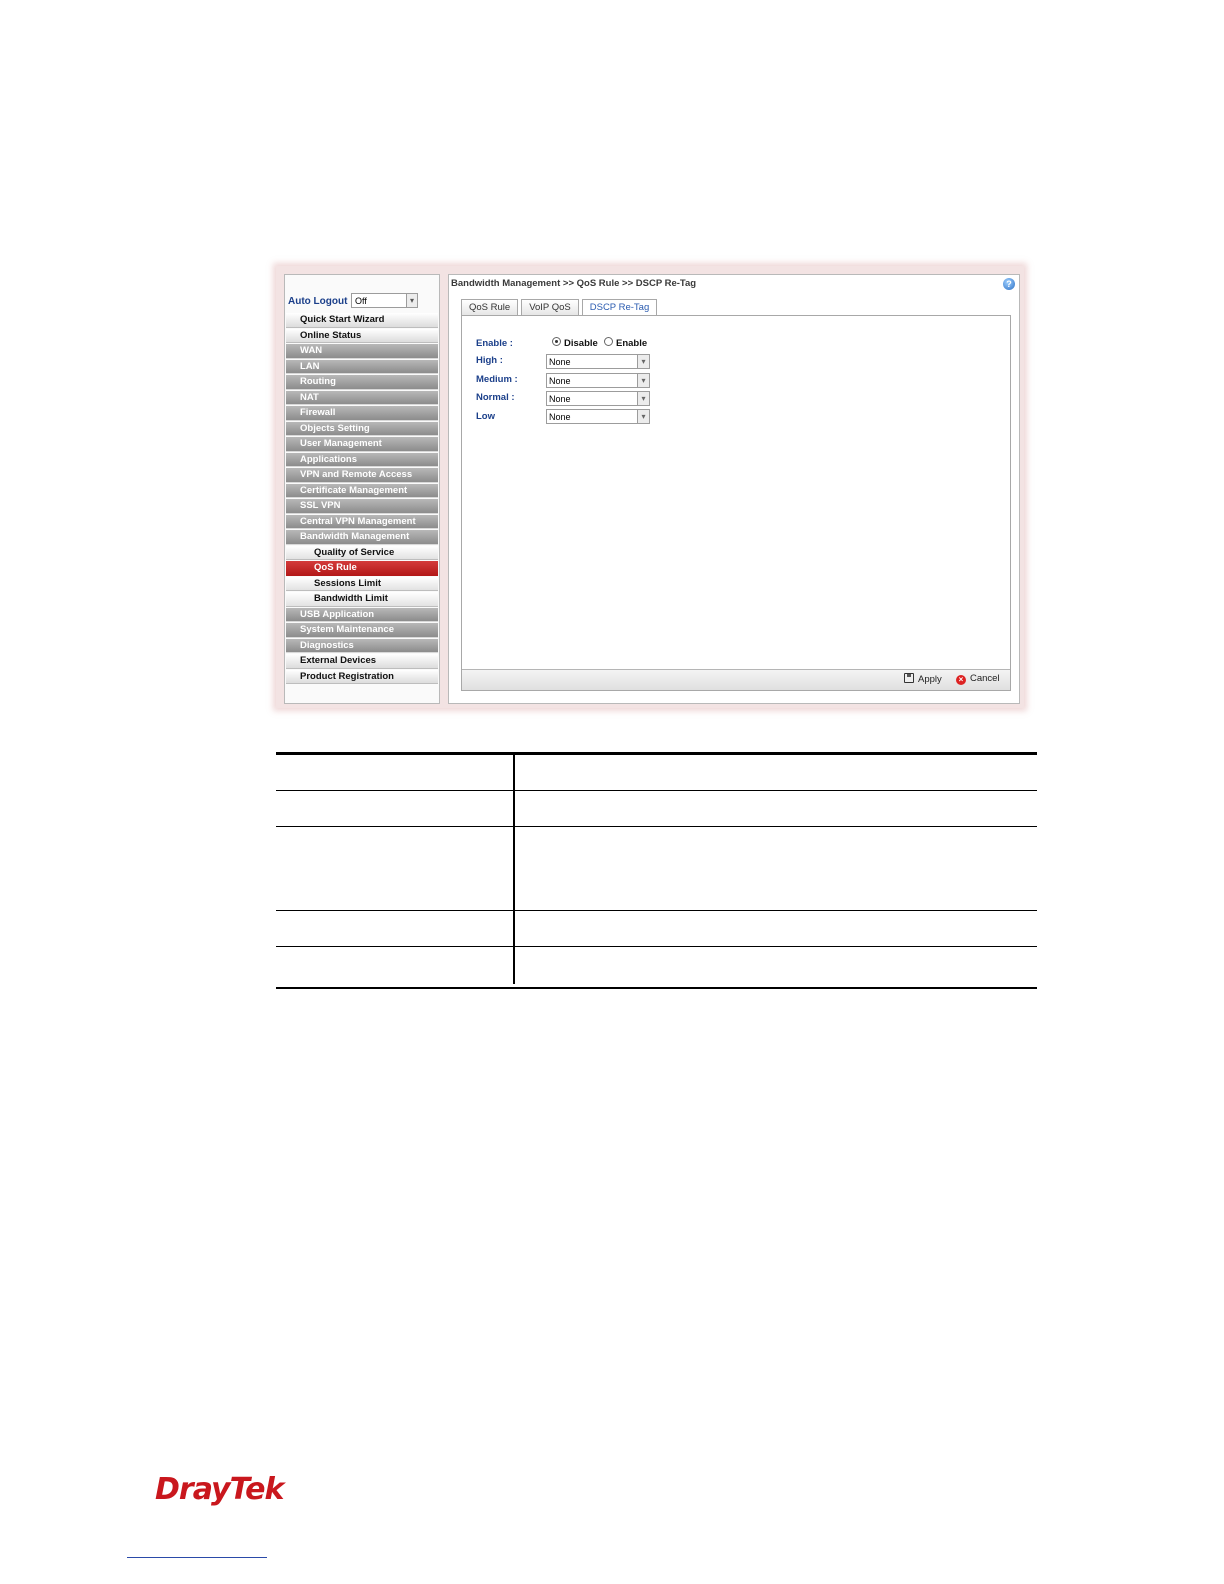  What do you see at coordinates (619, 307) in the screenshot?
I see `tab-dscp-retag: DSCP Re-Tag` at bounding box center [619, 307].